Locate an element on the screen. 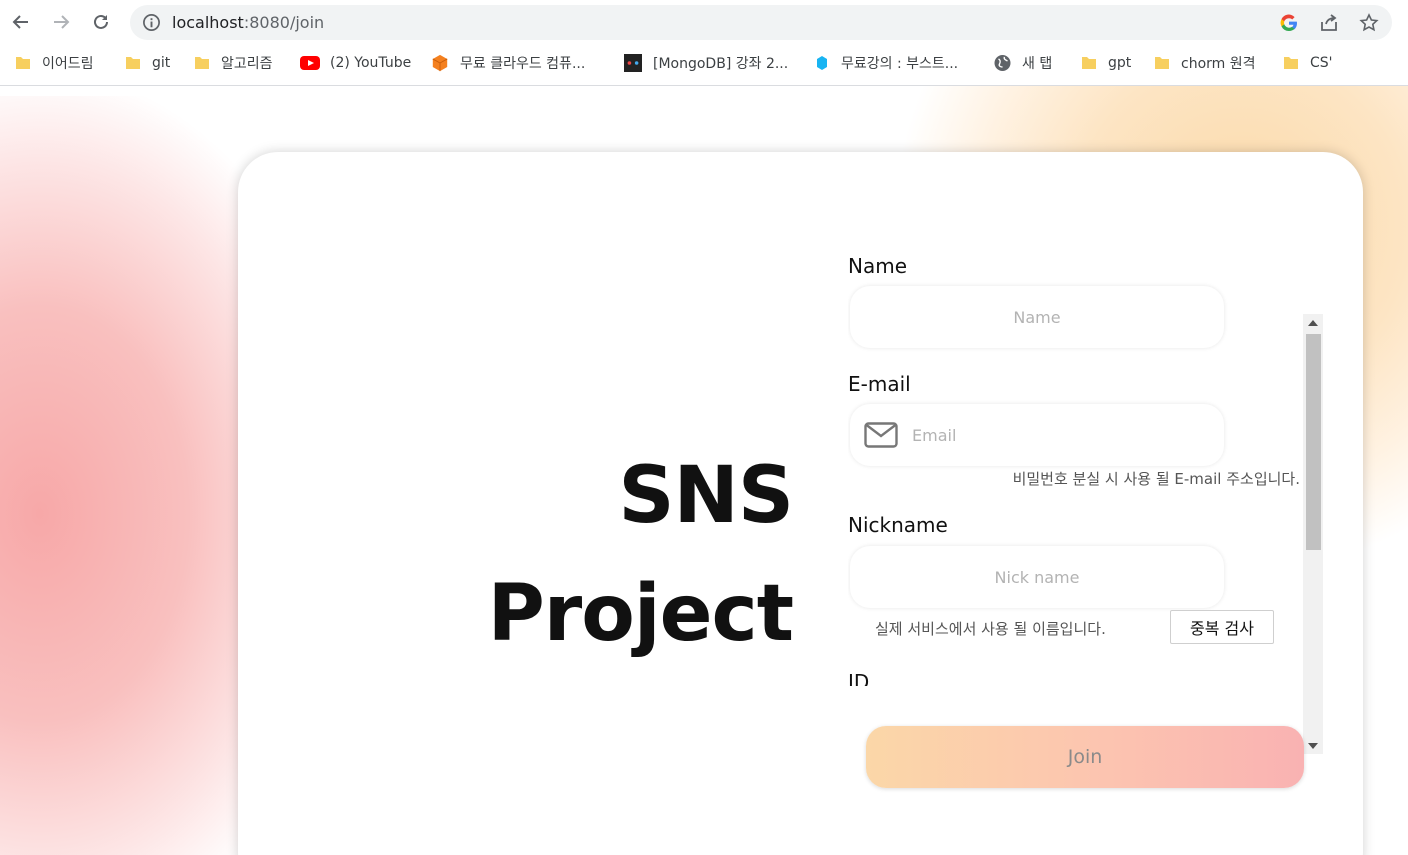 This screenshot has height=855, width=1408. hexagon-icon is located at coordinates (822, 63).